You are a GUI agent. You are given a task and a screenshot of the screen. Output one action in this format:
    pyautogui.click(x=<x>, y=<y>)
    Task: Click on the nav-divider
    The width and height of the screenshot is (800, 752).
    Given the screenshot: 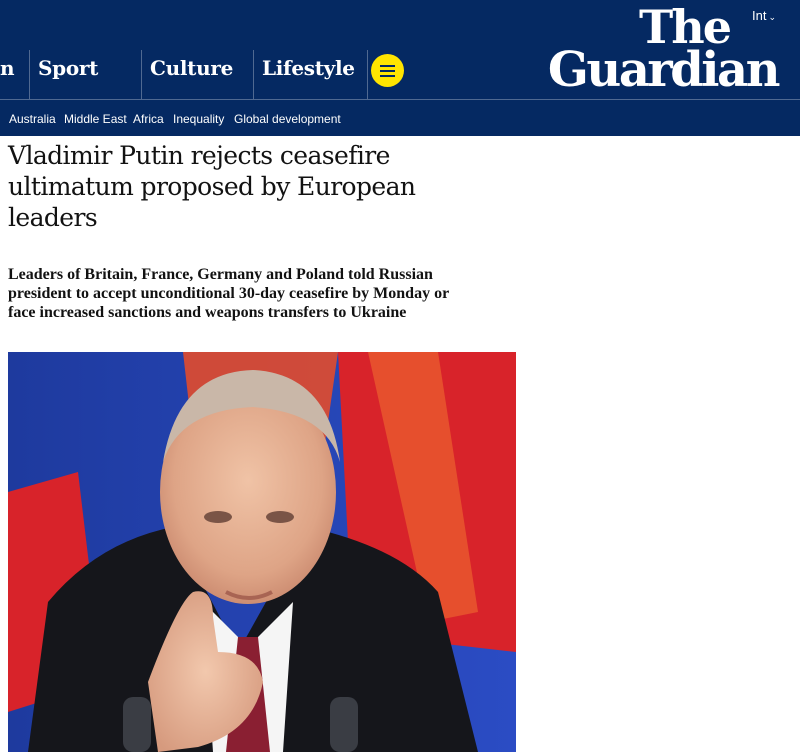 What is the action you would take?
    pyautogui.click(x=367, y=74)
    